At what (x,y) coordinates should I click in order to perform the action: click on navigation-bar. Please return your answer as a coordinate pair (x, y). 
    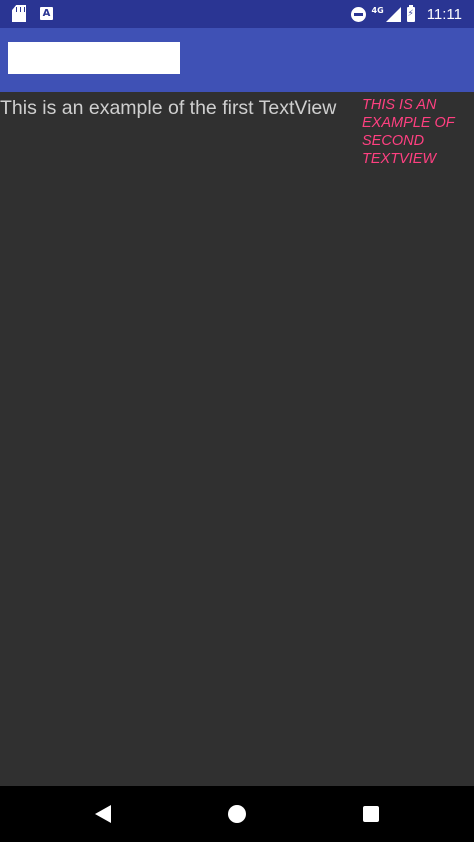
    Looking at the image, I should click on (237, 814).